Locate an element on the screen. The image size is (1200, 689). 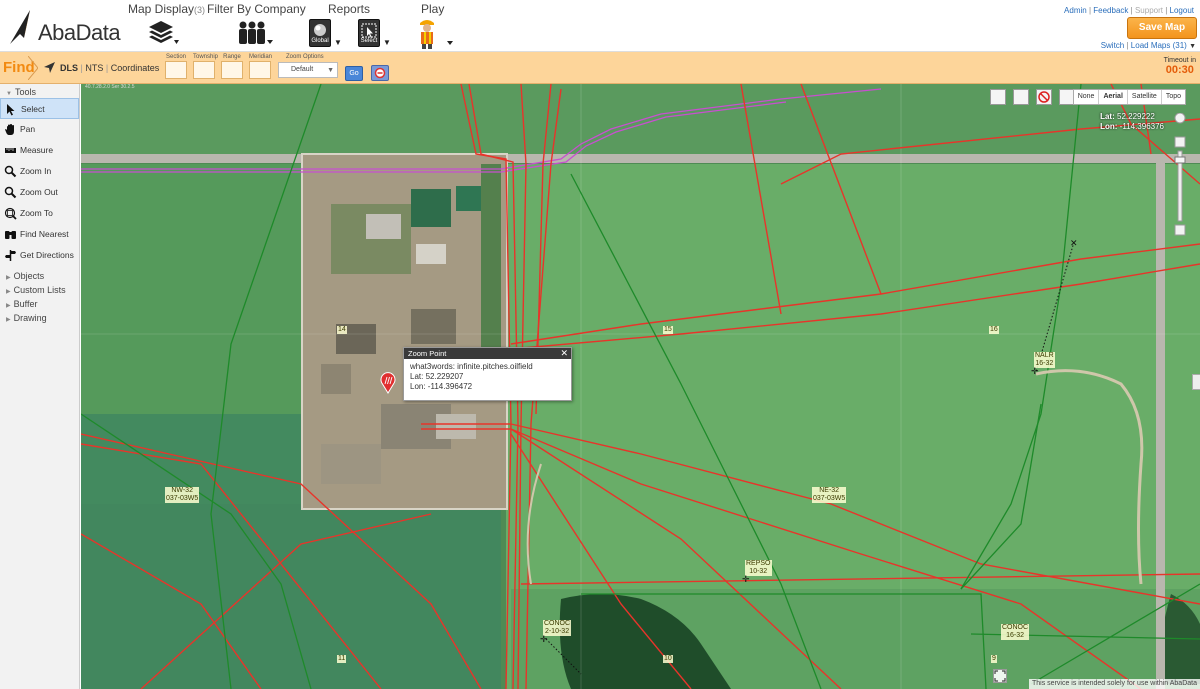
cursor-icon is located at coordinates (11, 110).